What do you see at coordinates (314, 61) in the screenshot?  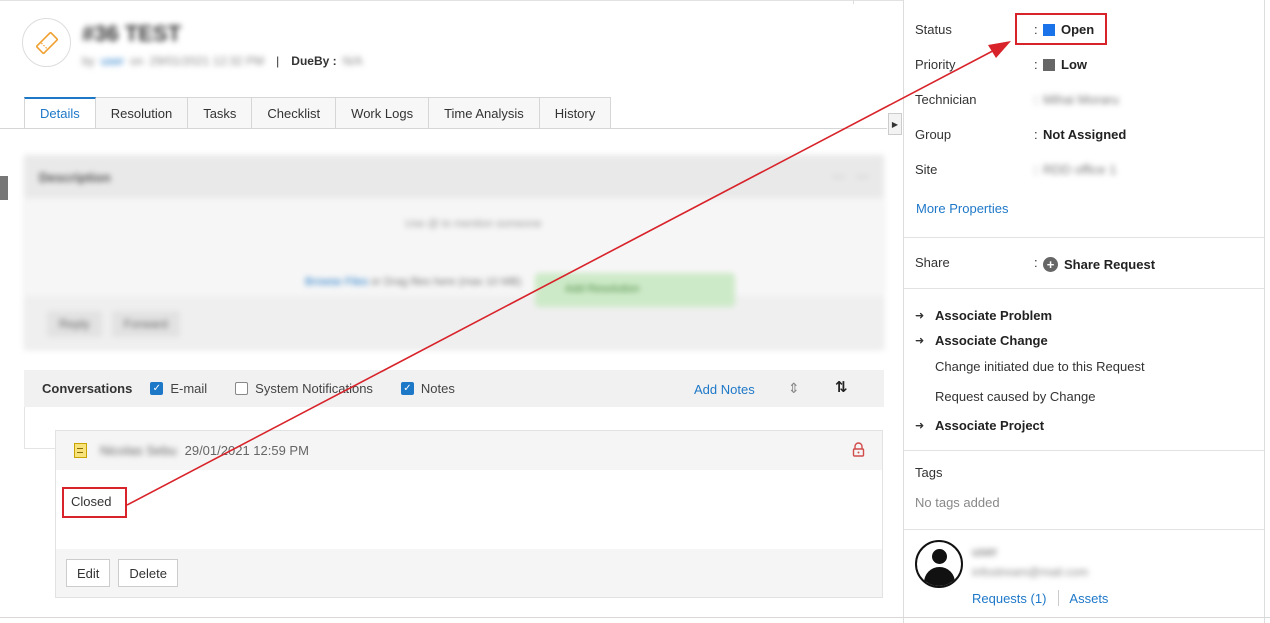 I see `dueby-label: DueBy :` at bounding box center [314, 61].